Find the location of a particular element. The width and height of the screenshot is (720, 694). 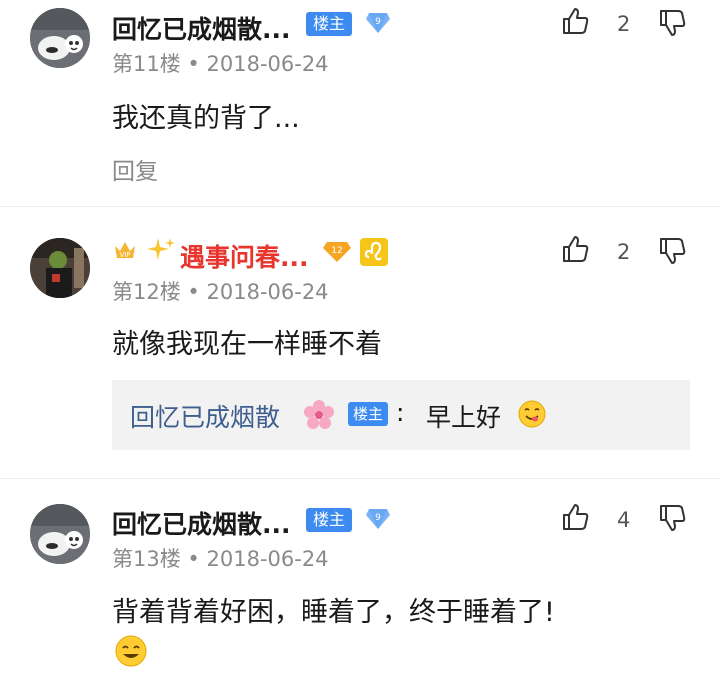

quoted-reply: 回忆已成烟散 楼主 : 早上好 is located at coordinates (401, 415).